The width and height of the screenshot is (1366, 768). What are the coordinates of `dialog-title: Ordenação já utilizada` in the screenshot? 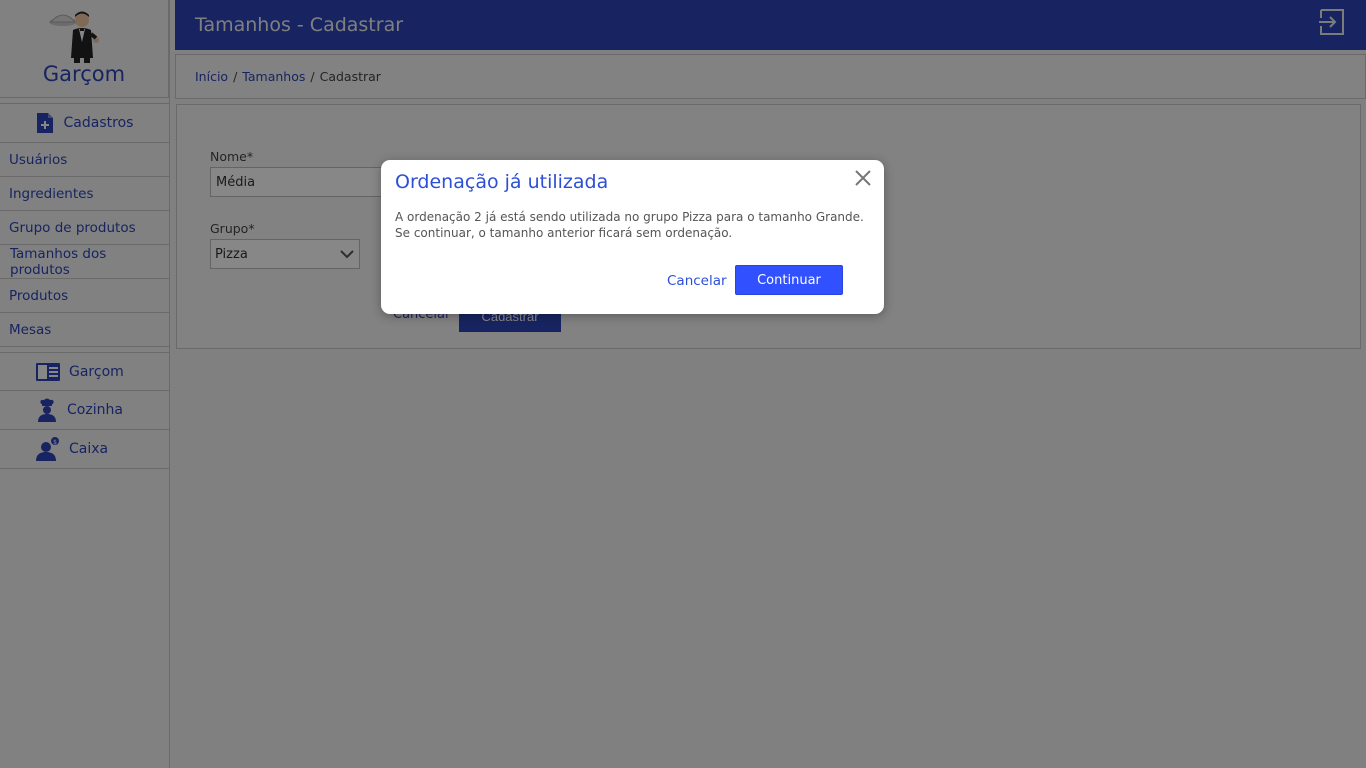 It's located at (502, 182).